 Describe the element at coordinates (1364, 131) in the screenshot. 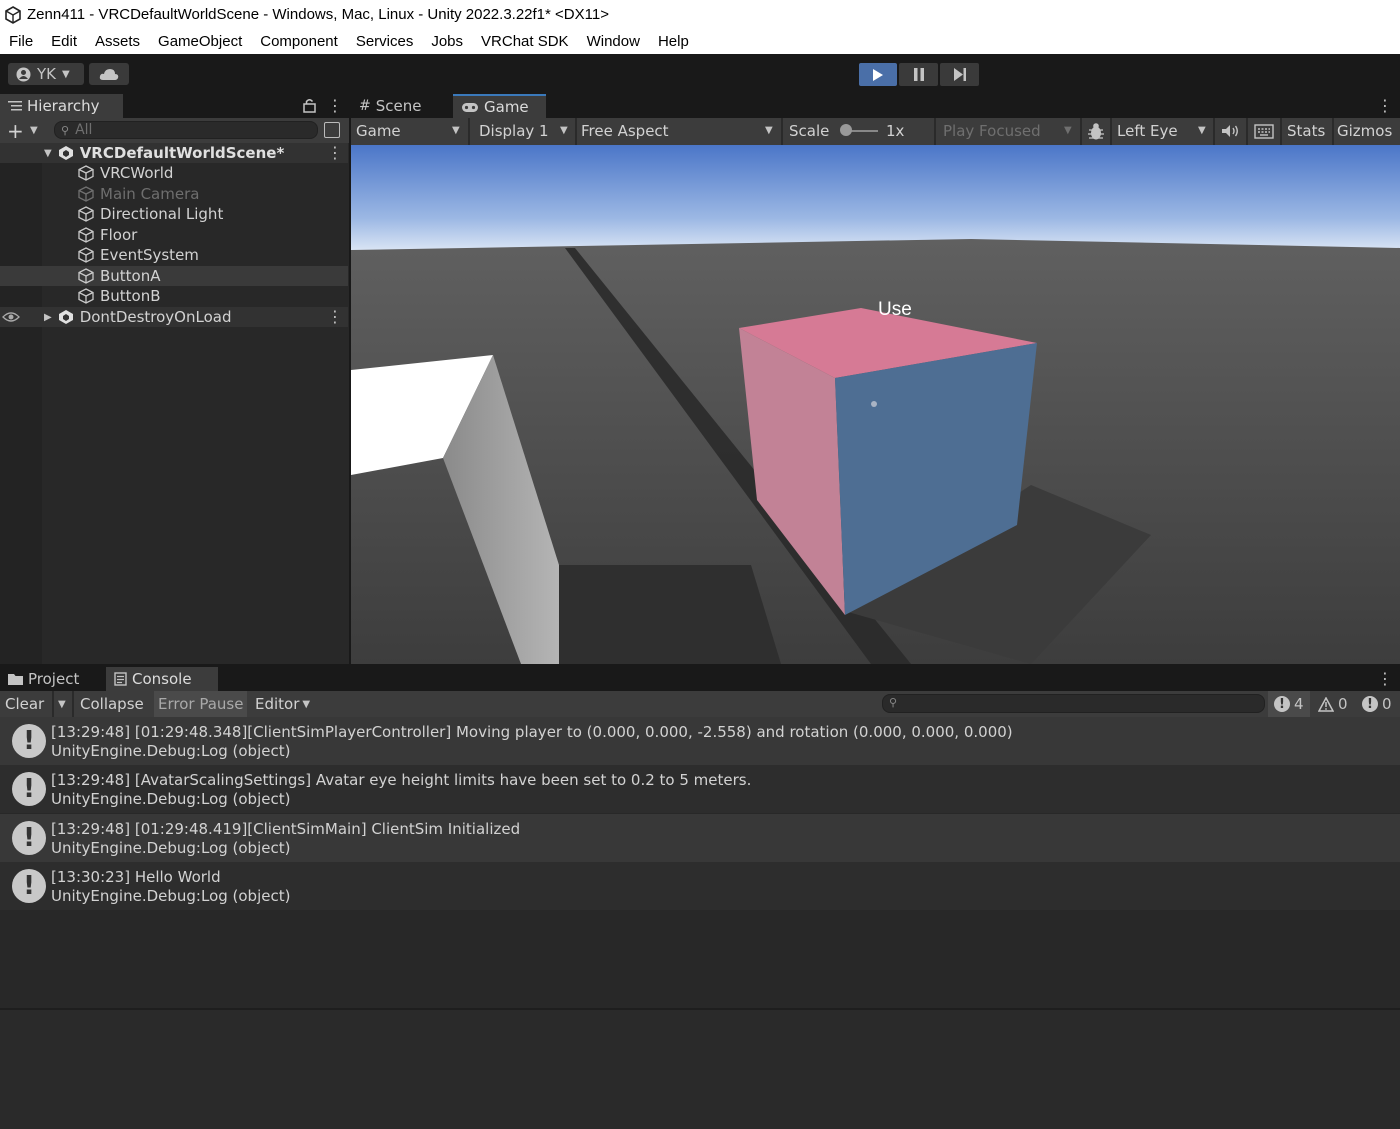

I see `gizmos-button: Gizmos` at that location.